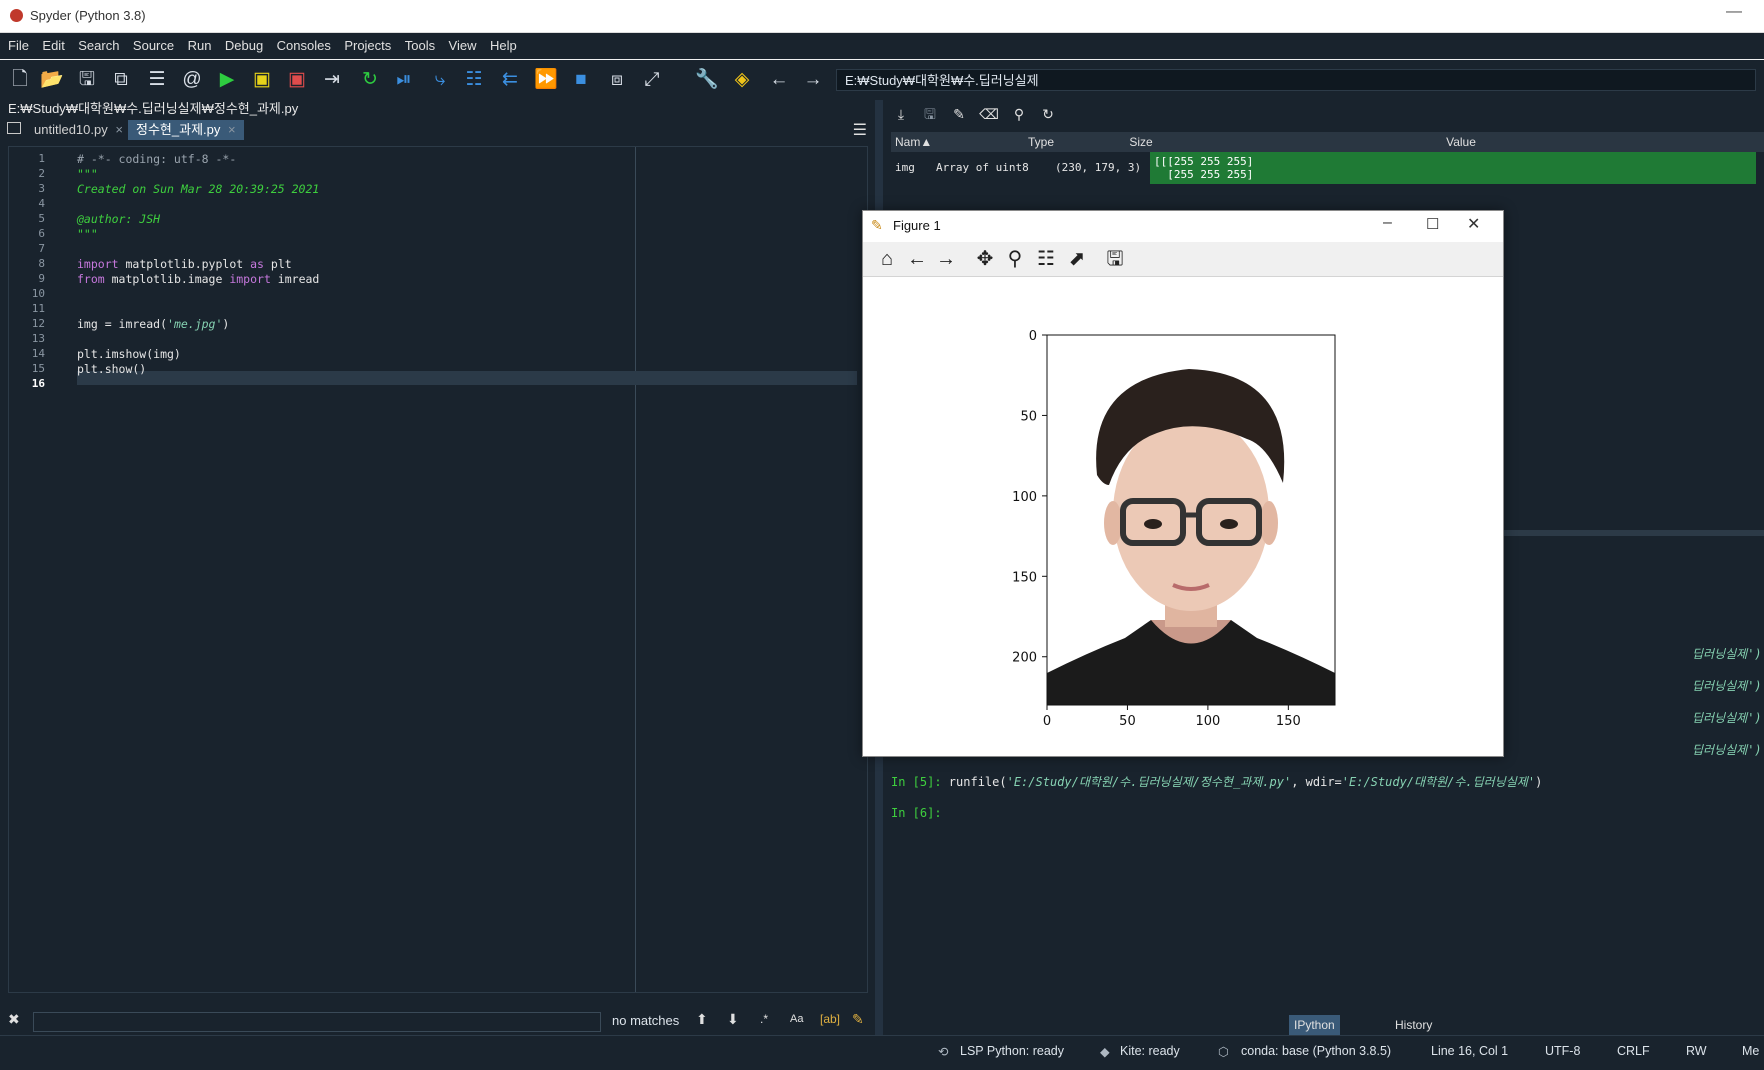  Describe the element at coordinates (1453, 168) in the screenshot. I see `variable-value-cell: [[[255 255 255] [255 255 255]` at that location.